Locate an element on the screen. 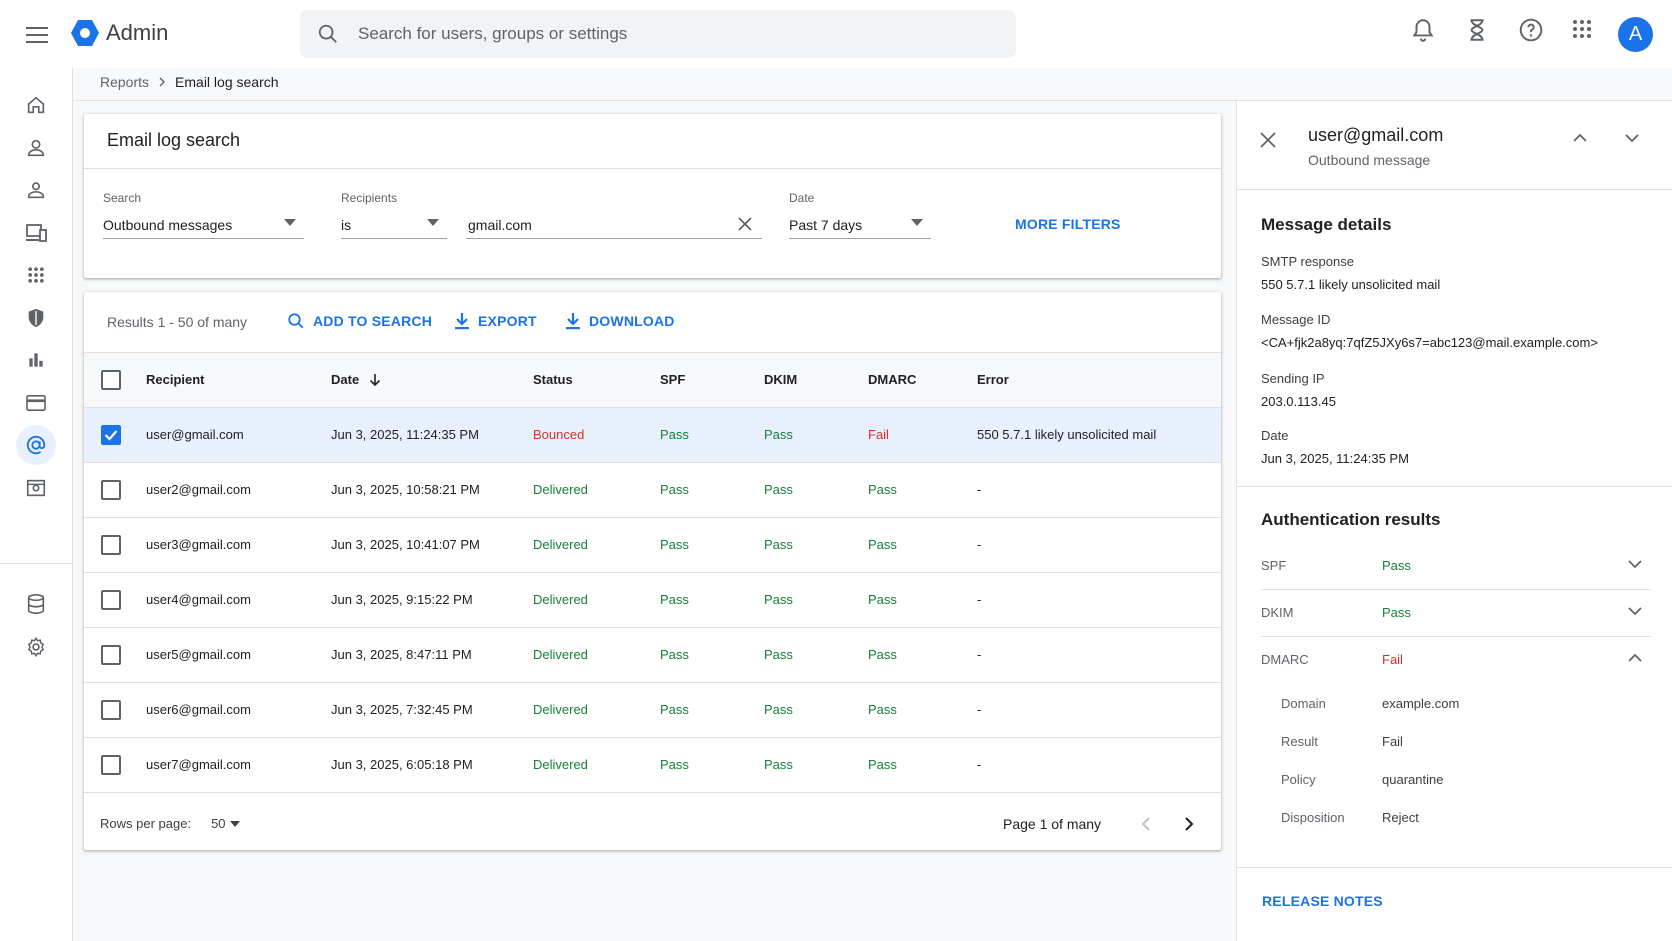 This screenshot has height=941, width=1672. hamburger-menu-icon is located at coordinates (37, 35).